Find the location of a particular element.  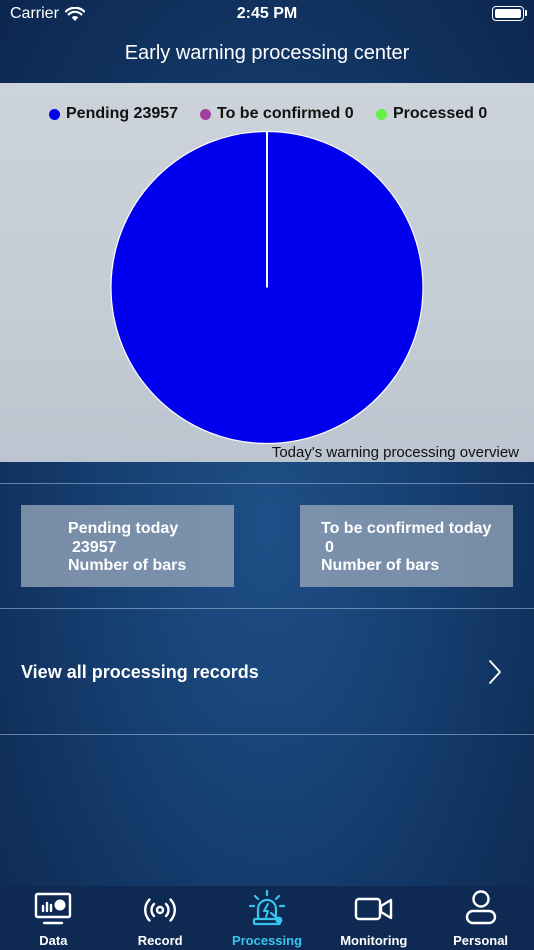

to-be-confirmed-today-value: 0 is located at coordinates (329, 547).